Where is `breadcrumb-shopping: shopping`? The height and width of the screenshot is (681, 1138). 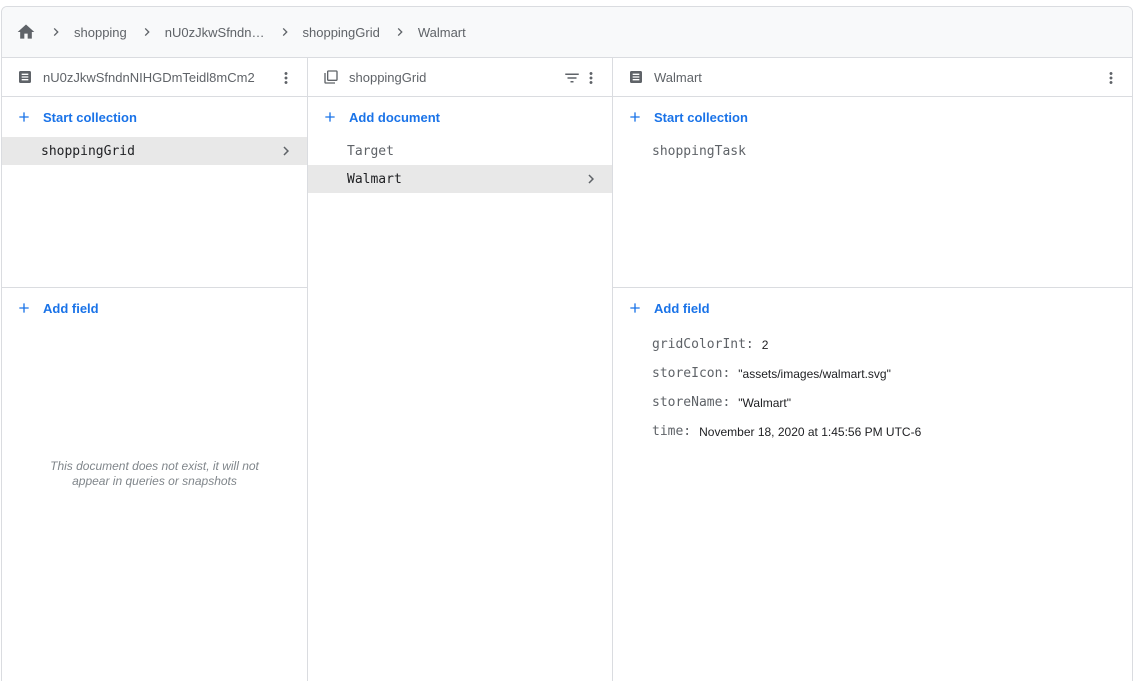
breadcrumb-shopping: shopping is located at coordinates (100, 32).